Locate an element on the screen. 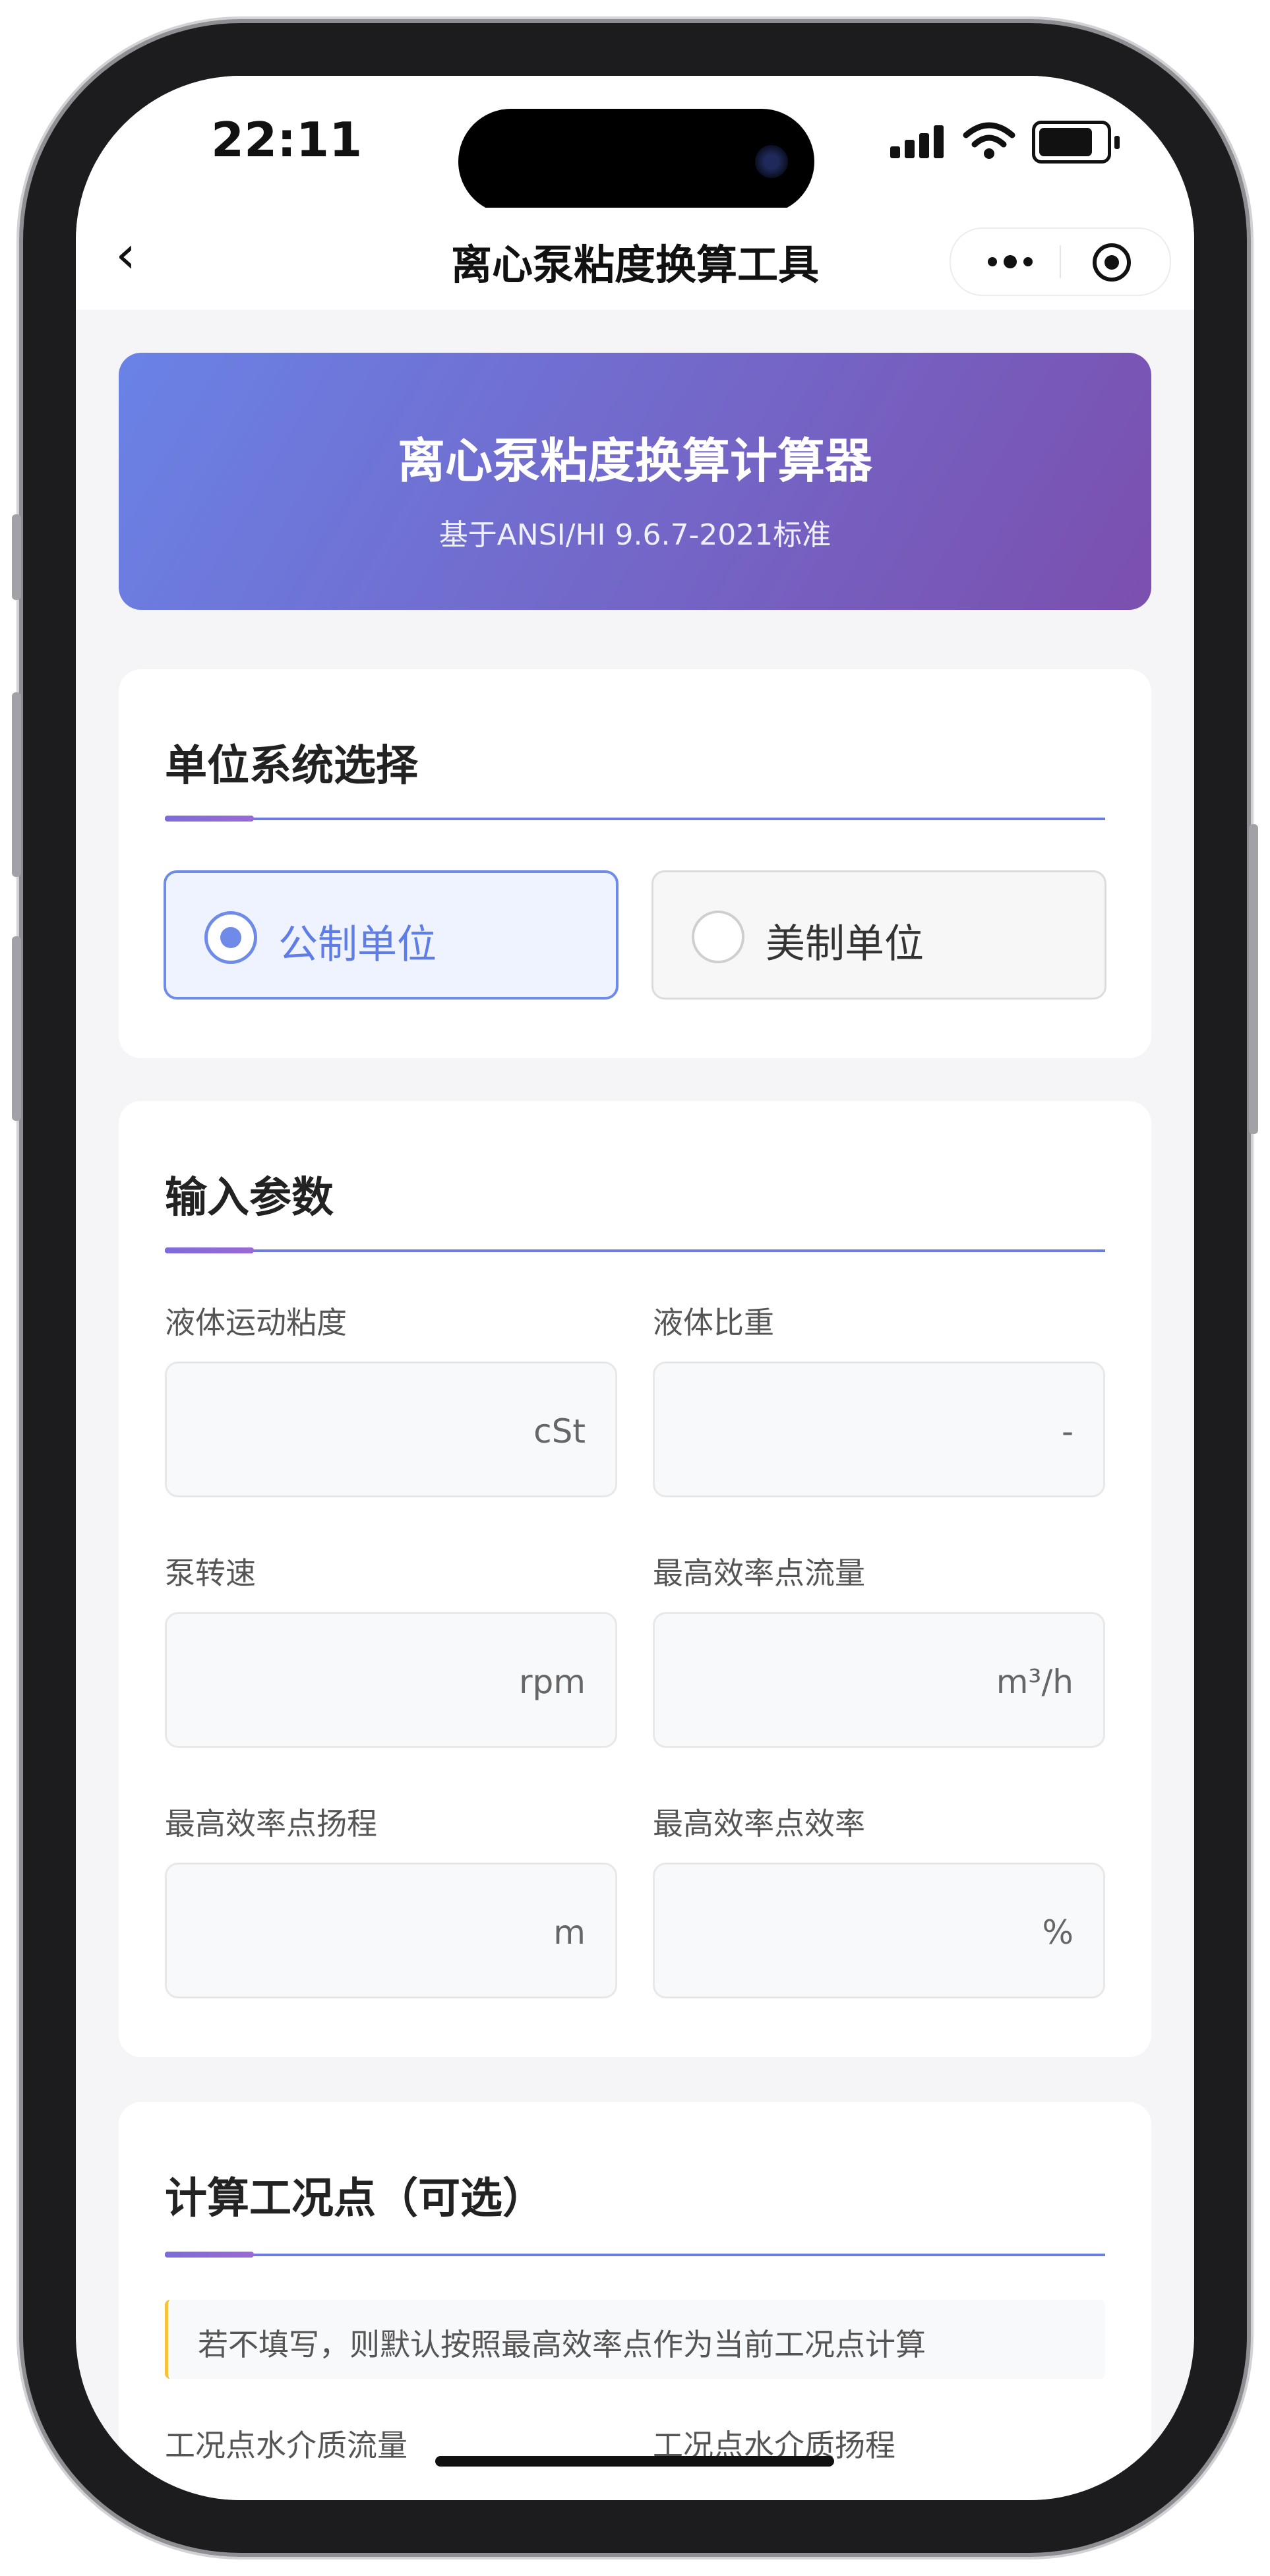  viscosity-field: cSt is located at coordinates (391, 1429).